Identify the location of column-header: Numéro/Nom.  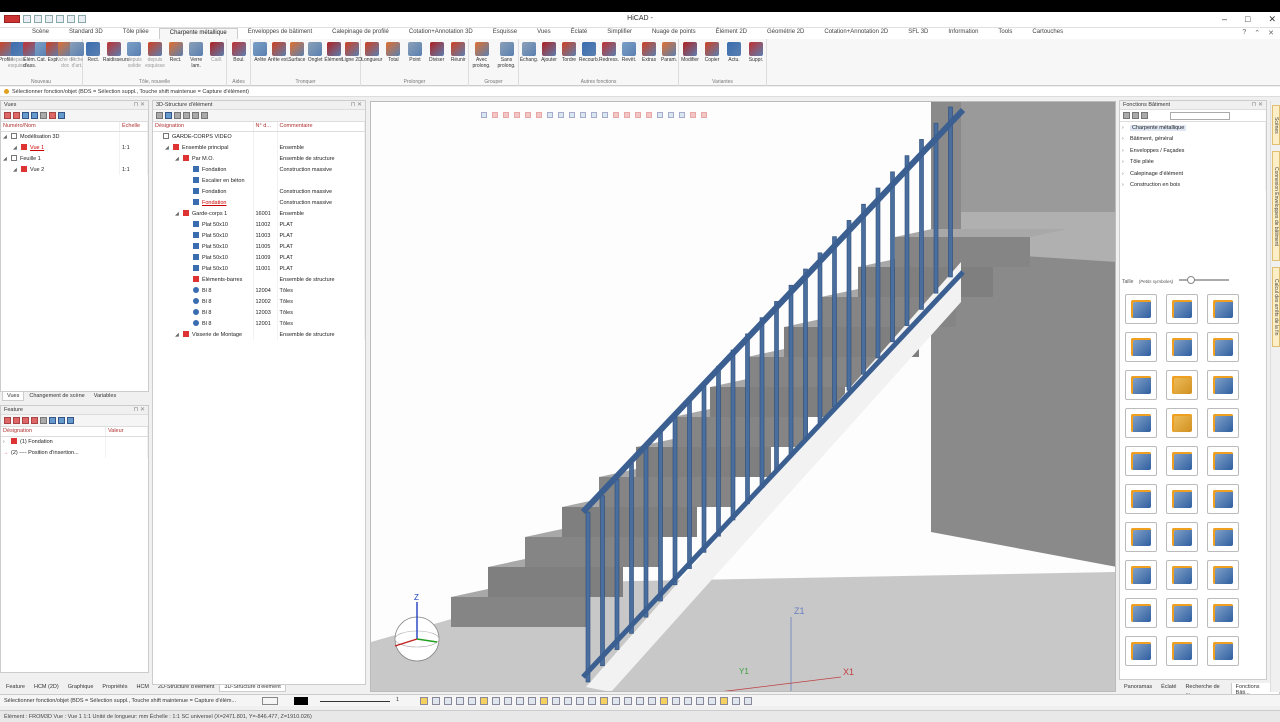
(60, 127).